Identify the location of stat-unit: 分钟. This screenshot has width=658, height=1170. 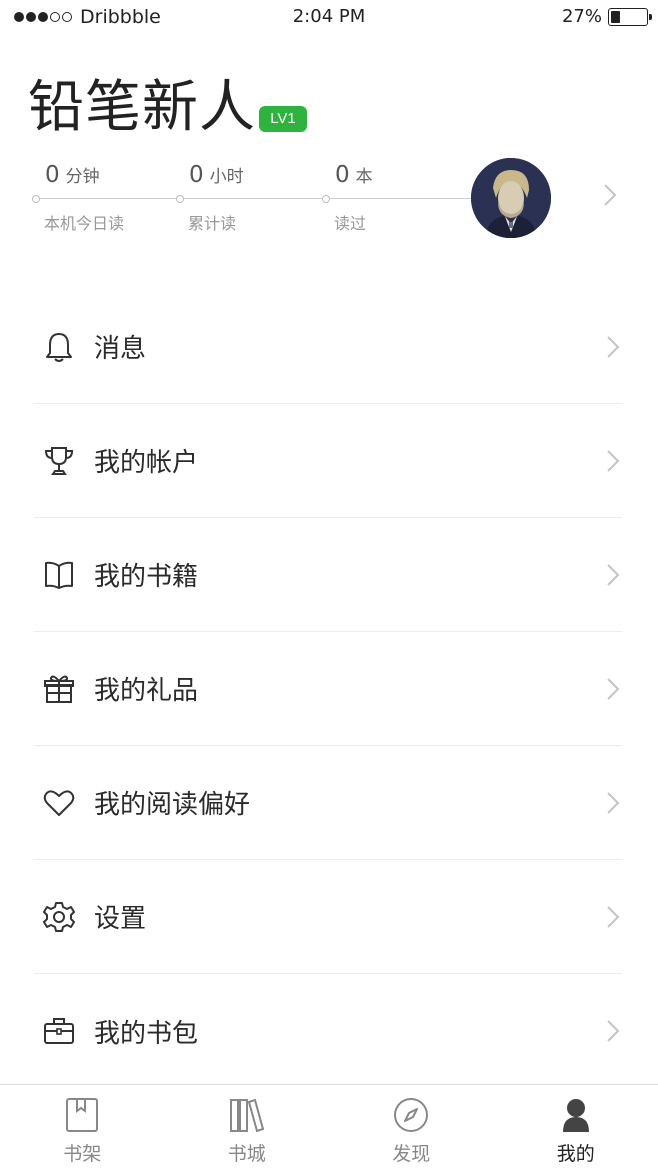
(82, 177).